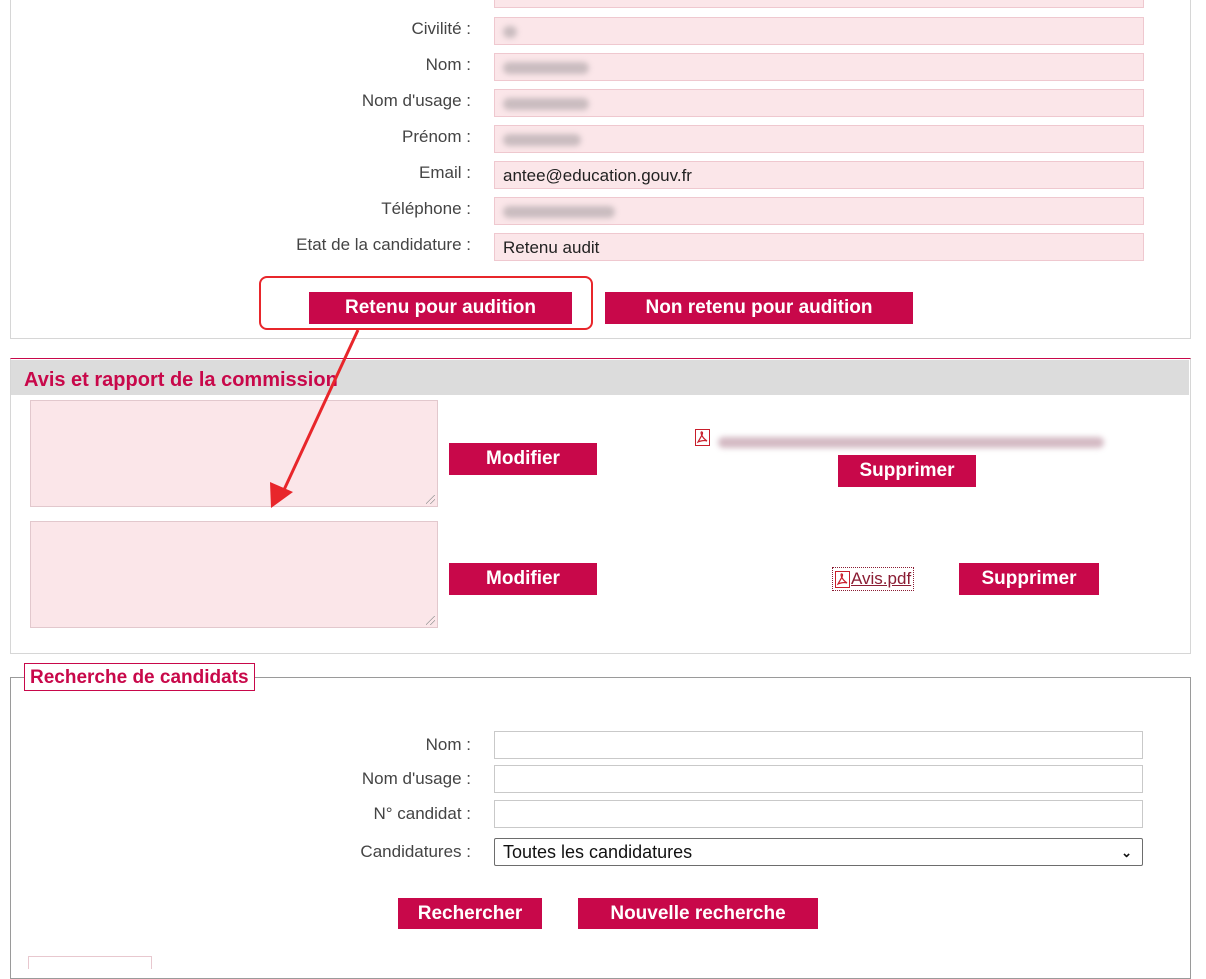  What do you see at coordinates (320, 411) in the screenshot?
I see `annotation-arrow-line` at bounding box center [320, 411].